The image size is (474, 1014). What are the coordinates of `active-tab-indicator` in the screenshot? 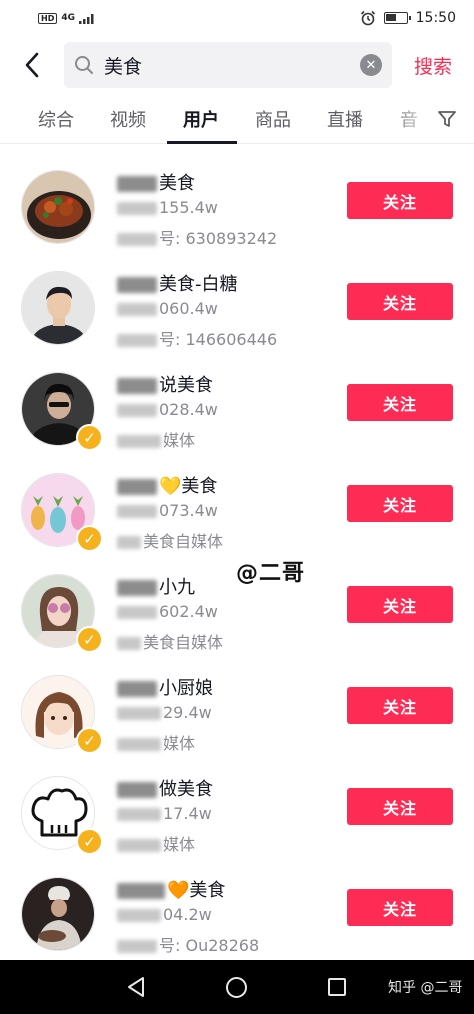 It's located at (202, 142).